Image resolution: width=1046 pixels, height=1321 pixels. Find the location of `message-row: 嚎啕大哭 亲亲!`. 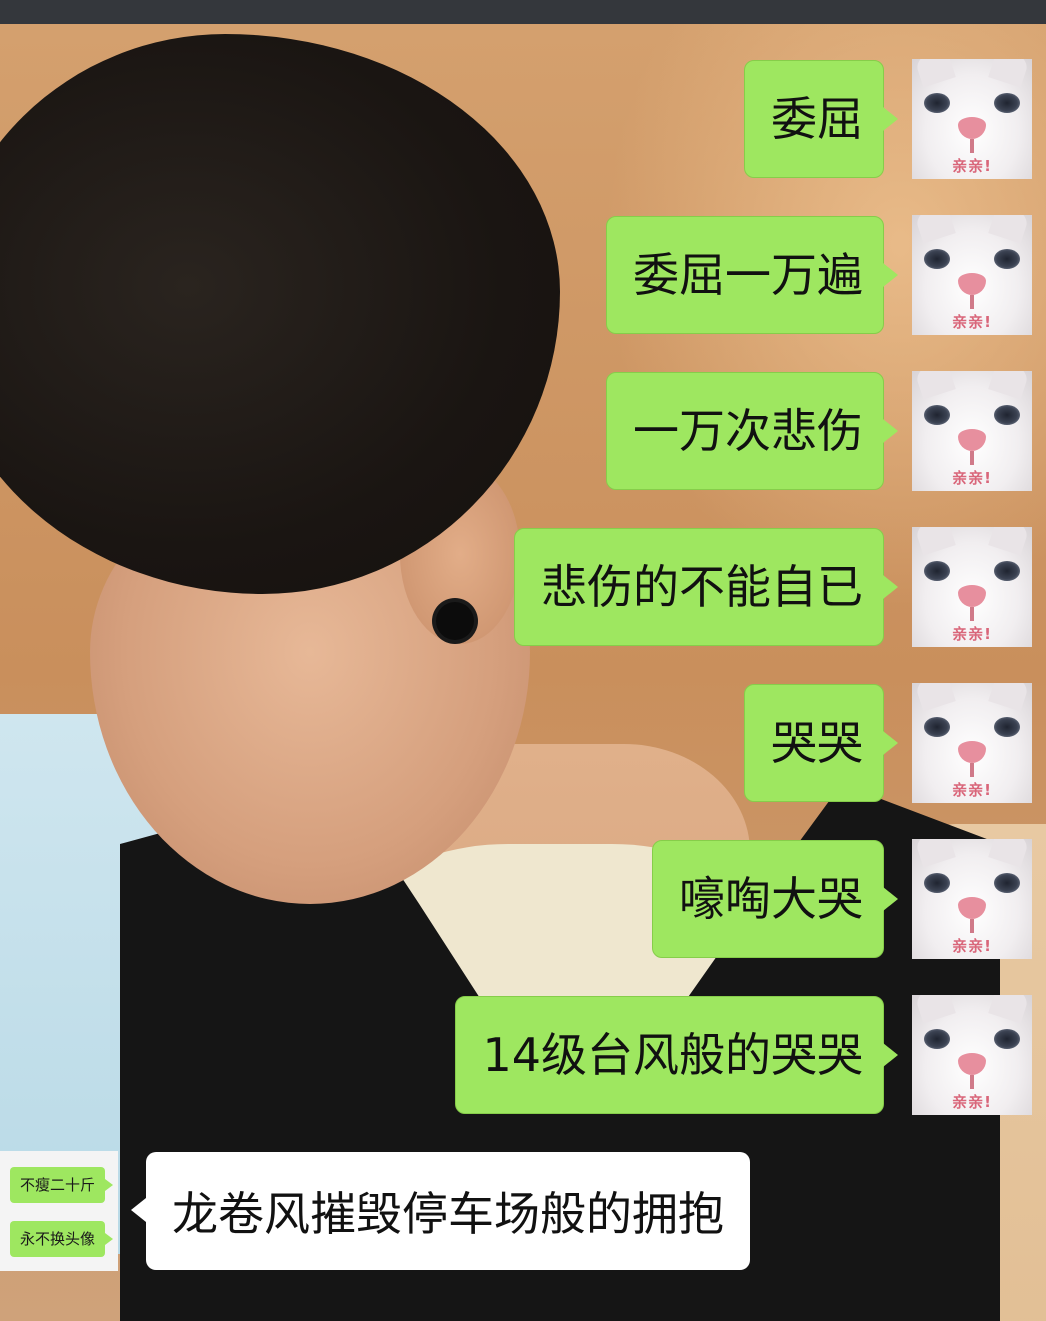

message-row: 嚎啕大哭 亲亲! is located at coordinates (842, 899).